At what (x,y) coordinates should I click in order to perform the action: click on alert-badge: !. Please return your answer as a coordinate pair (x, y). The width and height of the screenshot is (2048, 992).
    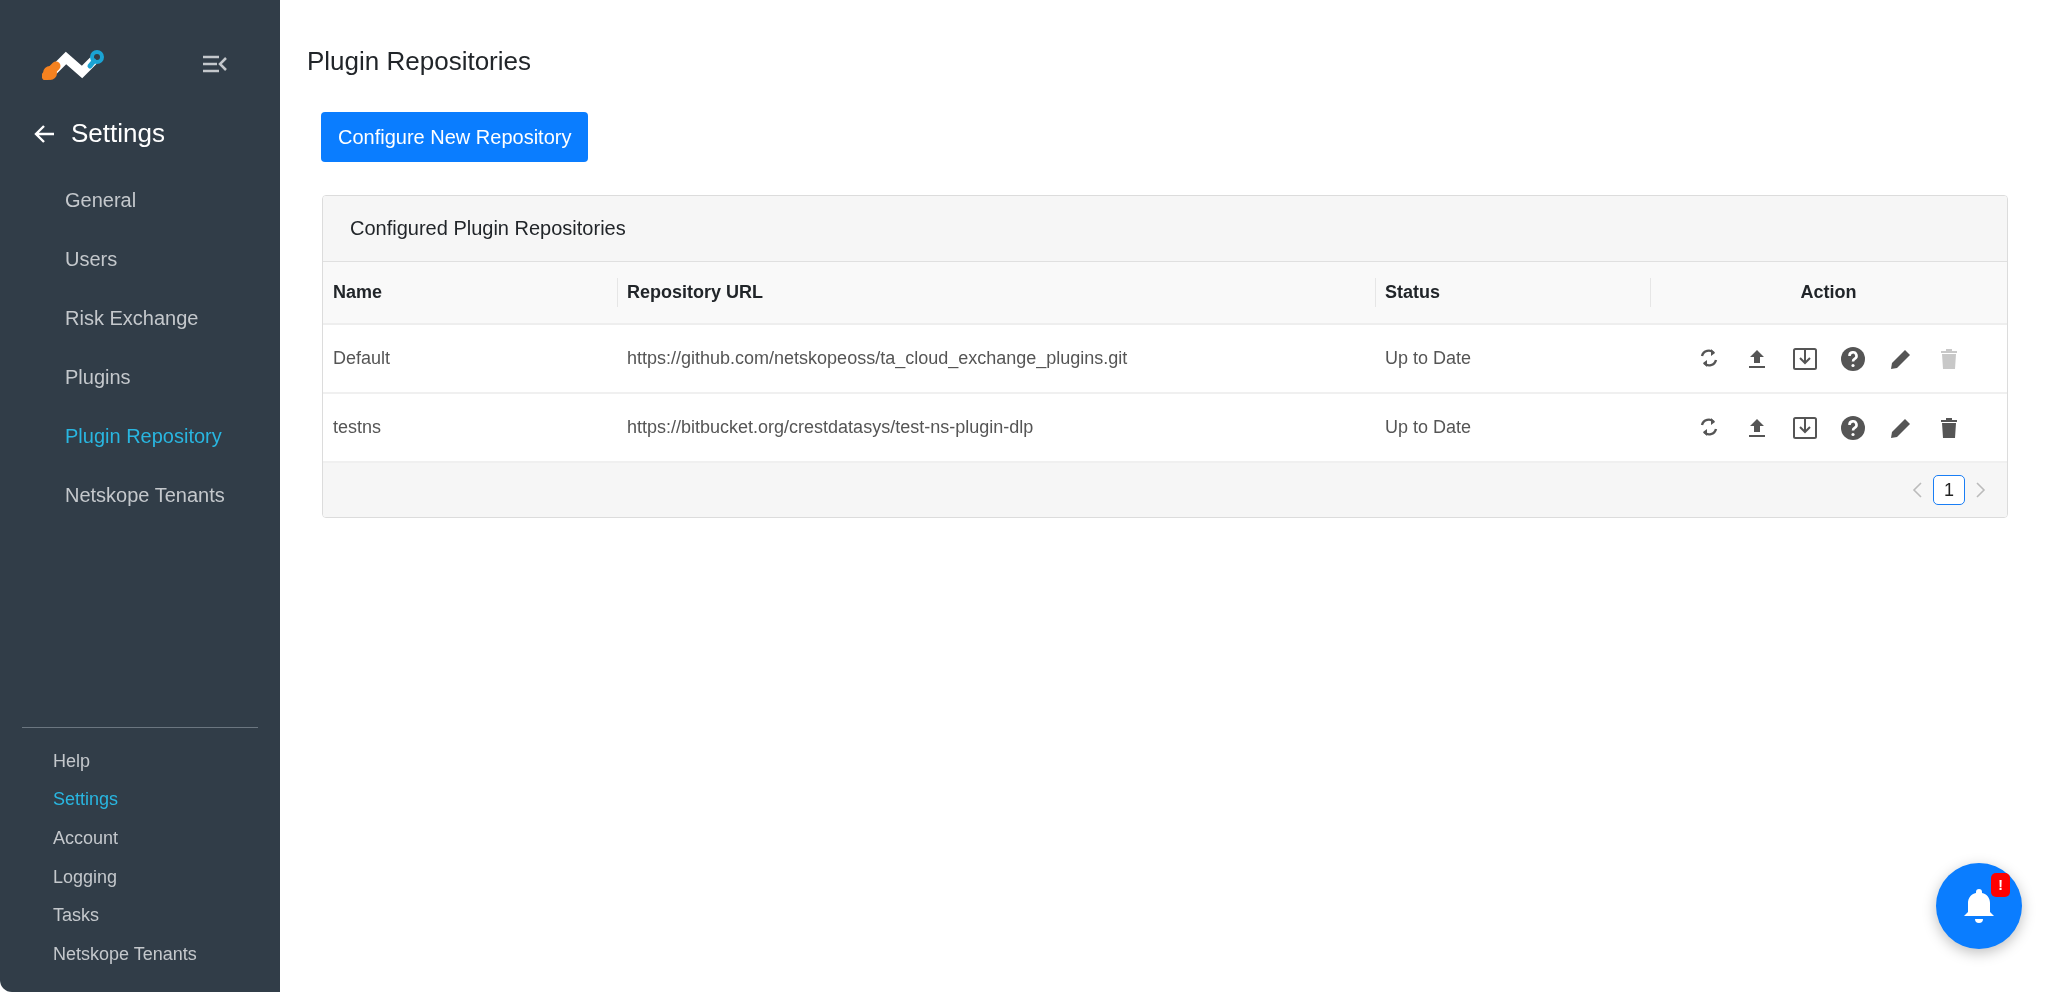
    Looking at the image, I should click on (2000, 885).